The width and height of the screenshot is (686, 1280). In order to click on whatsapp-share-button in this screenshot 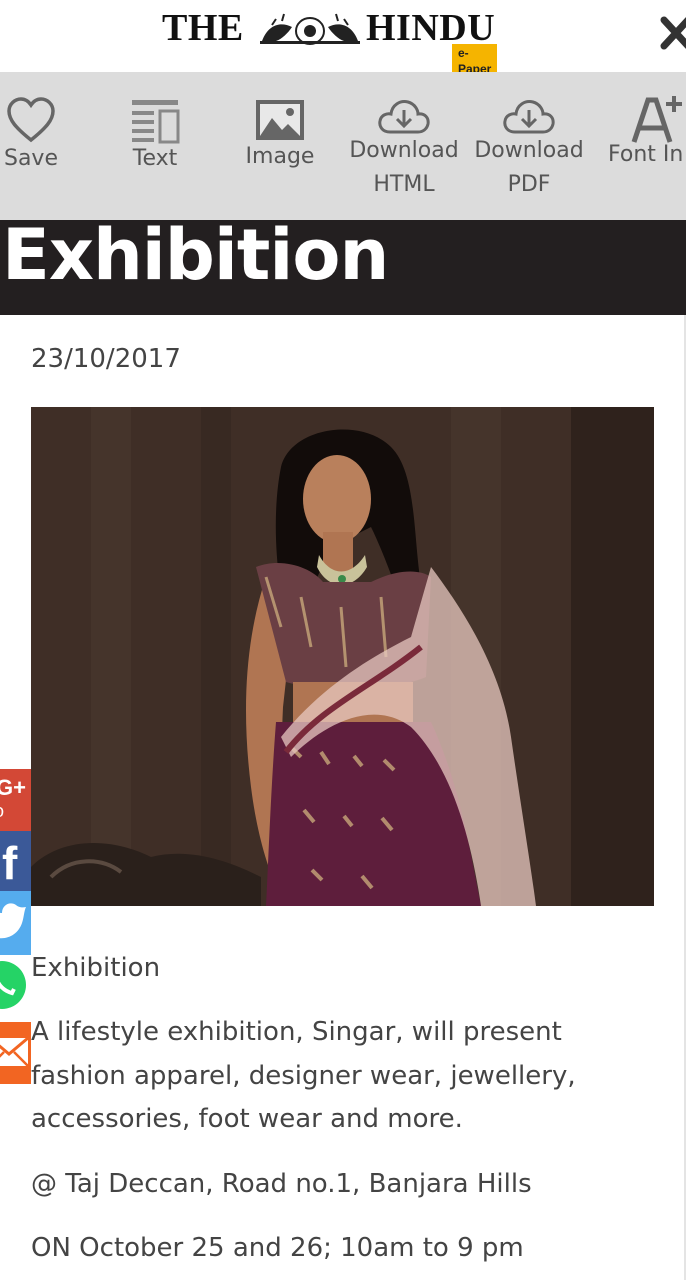, I will do `click(15, 987)`.